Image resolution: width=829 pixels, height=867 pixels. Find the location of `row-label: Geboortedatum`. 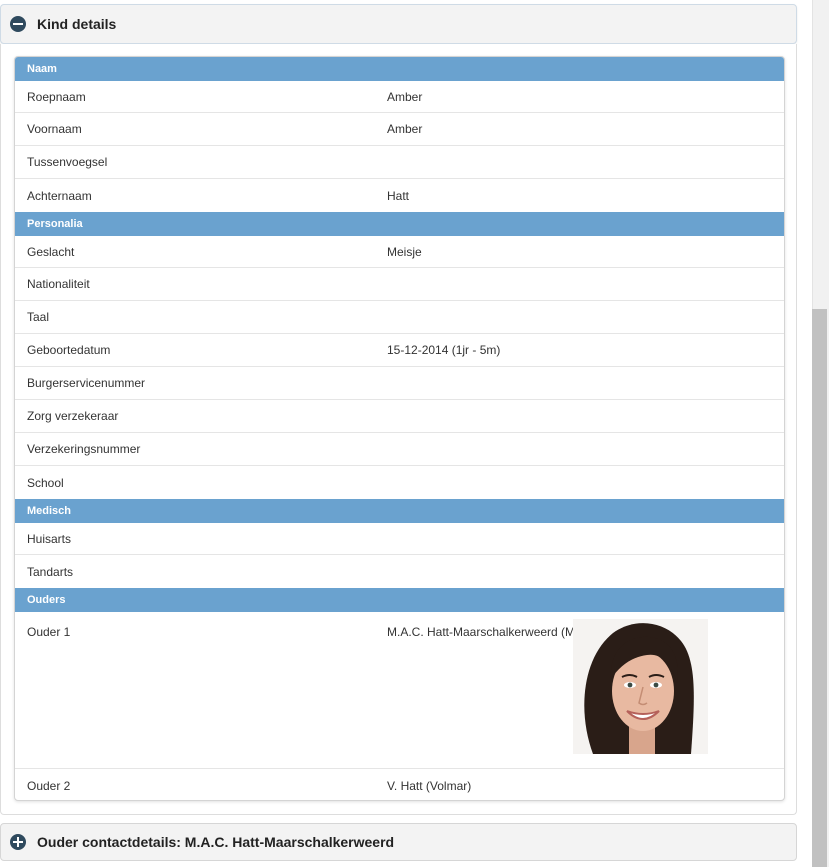

row-label: Geboortedatum is located at coordinates (69, 350).